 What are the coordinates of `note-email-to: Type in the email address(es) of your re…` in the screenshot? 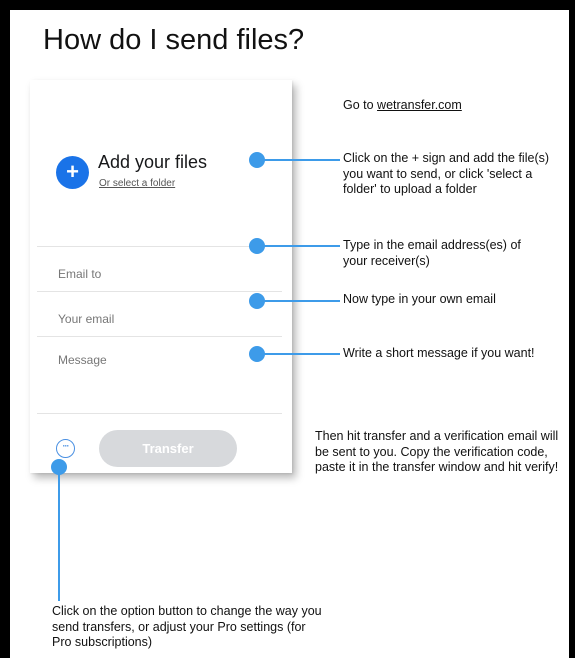 It's located at (432, 253).